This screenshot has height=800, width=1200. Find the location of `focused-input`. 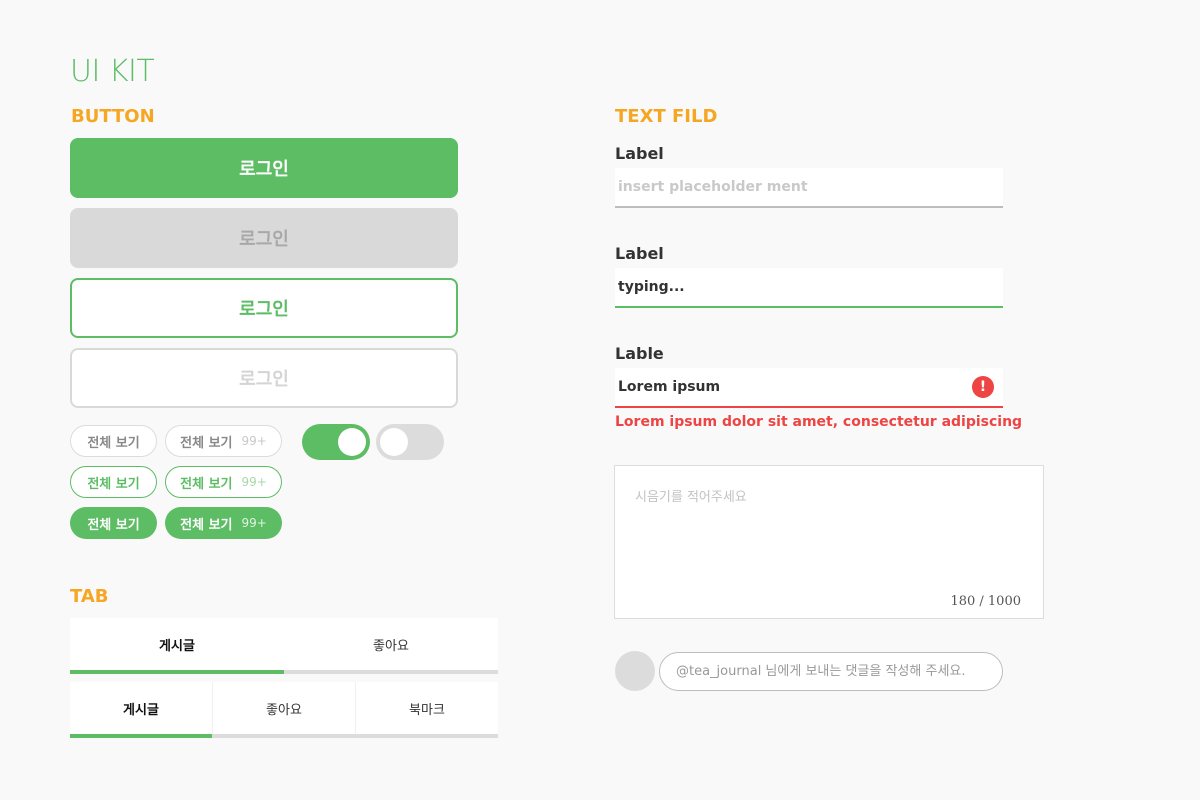

focused-input is located at coordinates (809, 287).